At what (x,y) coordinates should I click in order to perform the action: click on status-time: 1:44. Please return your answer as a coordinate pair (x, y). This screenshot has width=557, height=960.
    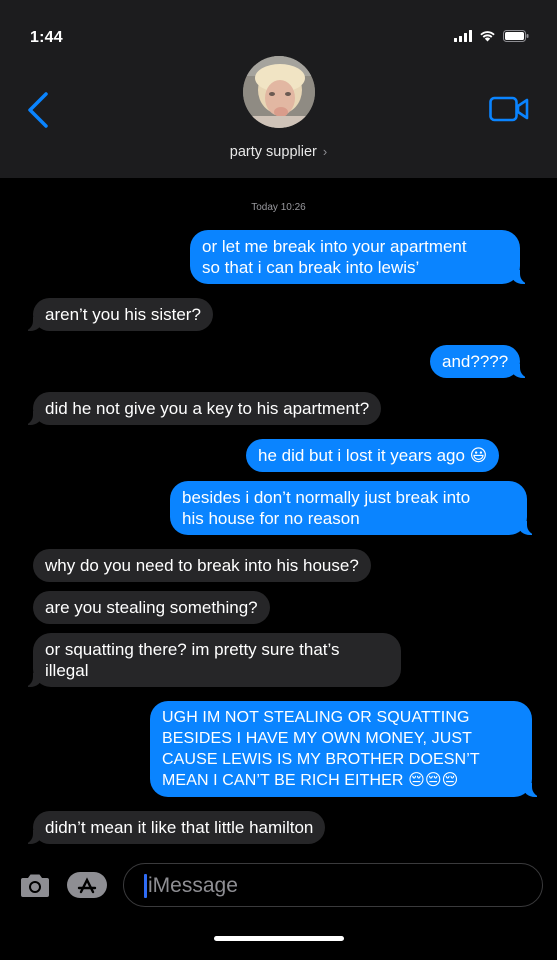
    Looking at the image, I should click on (46, 37).